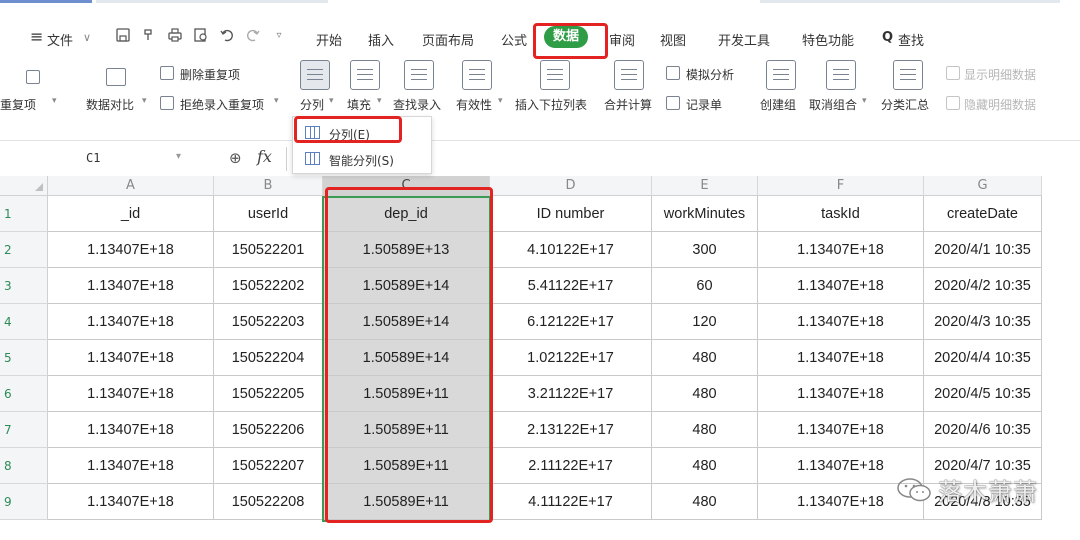  What do you see at coordinates (551, 104) in the screenshot?
I see `insert-dropdown-list-button: 插入下拉列表` at bounding box center [551, 104].